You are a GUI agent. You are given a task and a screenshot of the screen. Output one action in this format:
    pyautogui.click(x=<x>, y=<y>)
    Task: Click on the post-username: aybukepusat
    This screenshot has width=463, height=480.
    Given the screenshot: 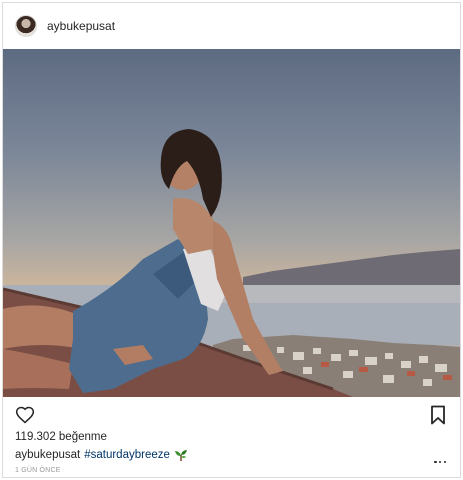 What is the action you would take?
    pyautogui.click(x=81, y=26)
    